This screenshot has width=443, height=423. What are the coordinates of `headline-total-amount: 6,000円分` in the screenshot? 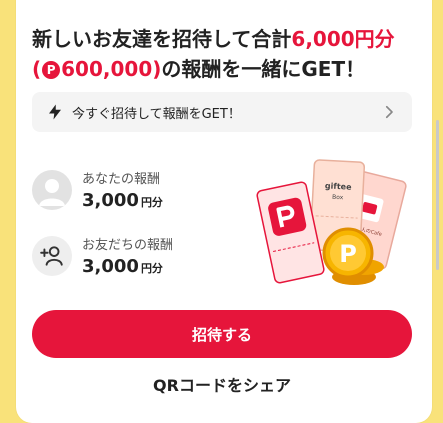 It's located at (343, 39).